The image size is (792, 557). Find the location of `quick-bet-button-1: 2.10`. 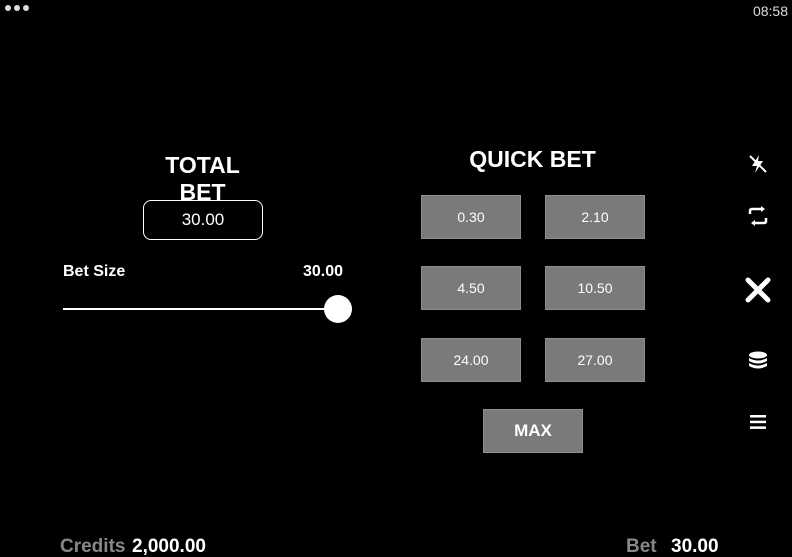

quick-bet-button-1: 2.10 is located at coordinates (595, 217).